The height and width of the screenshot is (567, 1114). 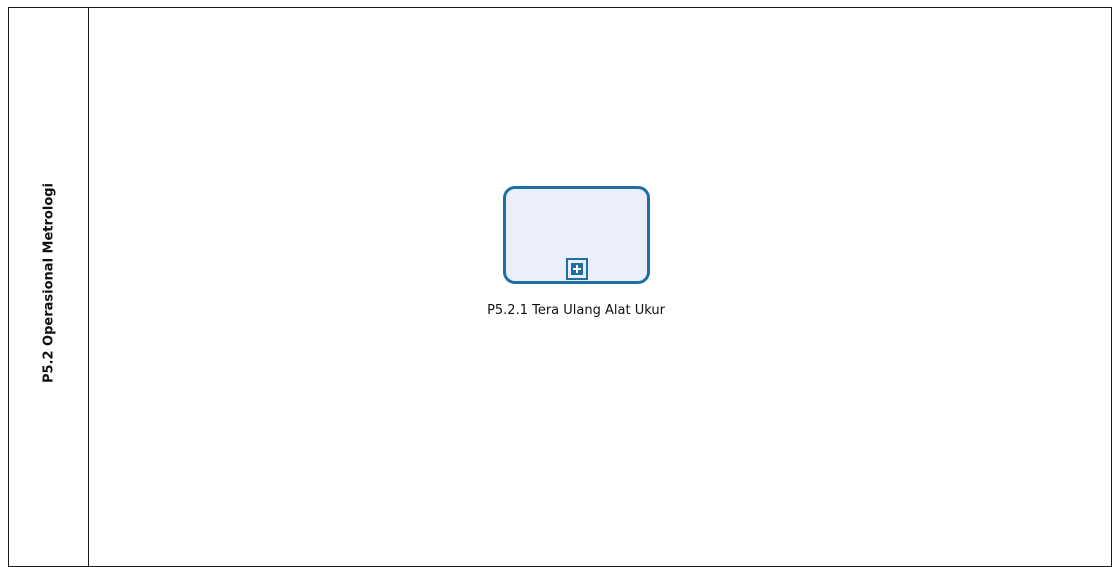 What do you see at coordinates (576, 235) in the screenshot?
I see `collapsed-subprocess-task` at bounding box center [576, 235].